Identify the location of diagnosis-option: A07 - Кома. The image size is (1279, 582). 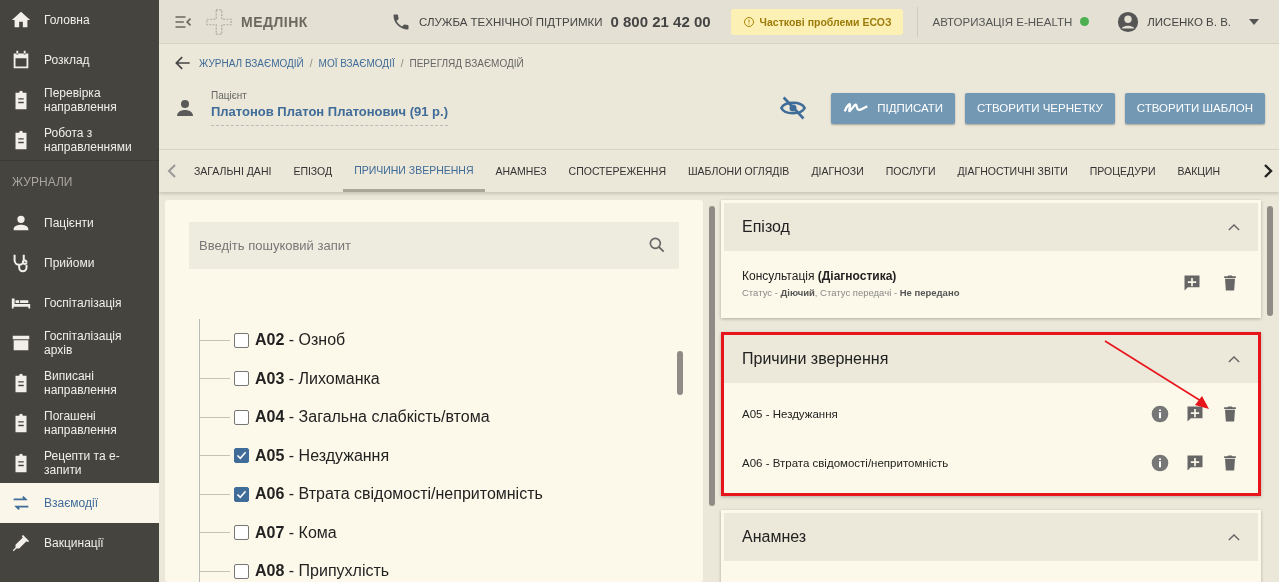
(296, 532).